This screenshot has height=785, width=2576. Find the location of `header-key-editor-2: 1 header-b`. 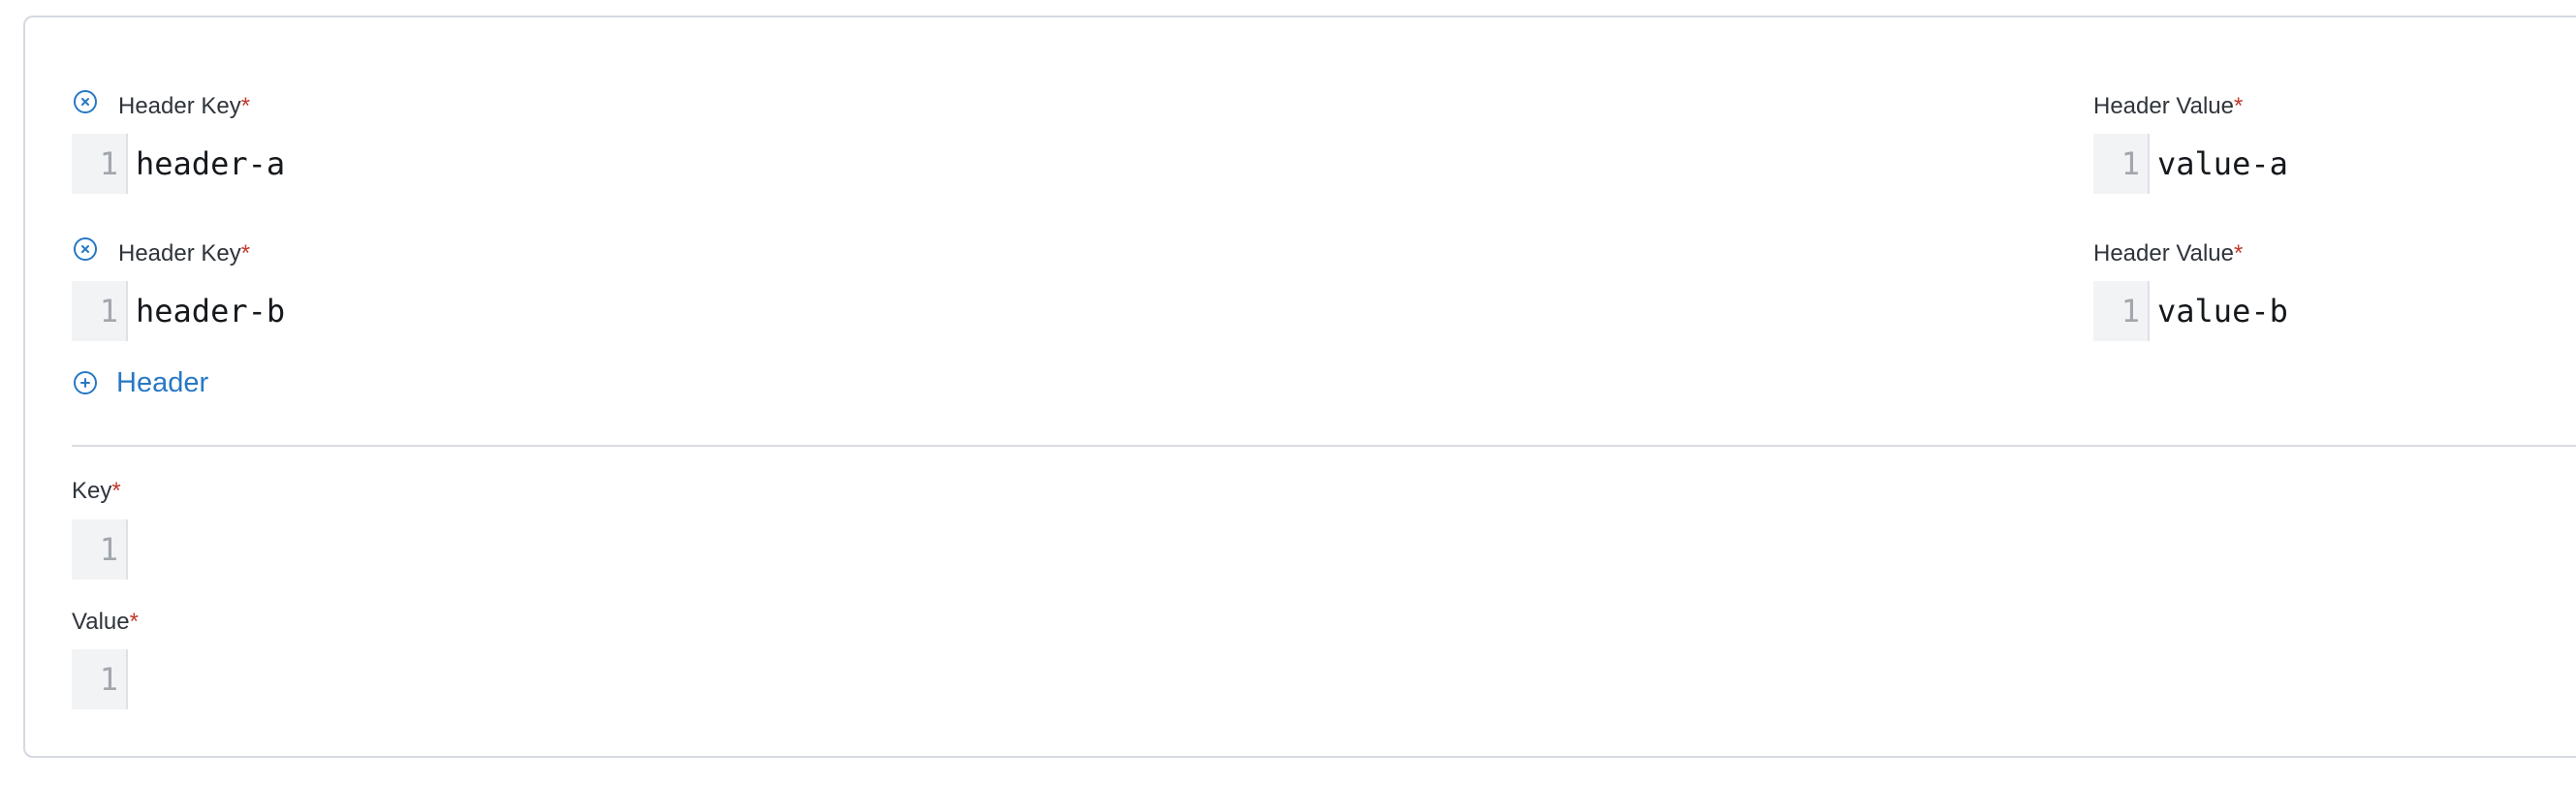

header-key-editor-2: 1 header-b is located at coordinates (297, 311).